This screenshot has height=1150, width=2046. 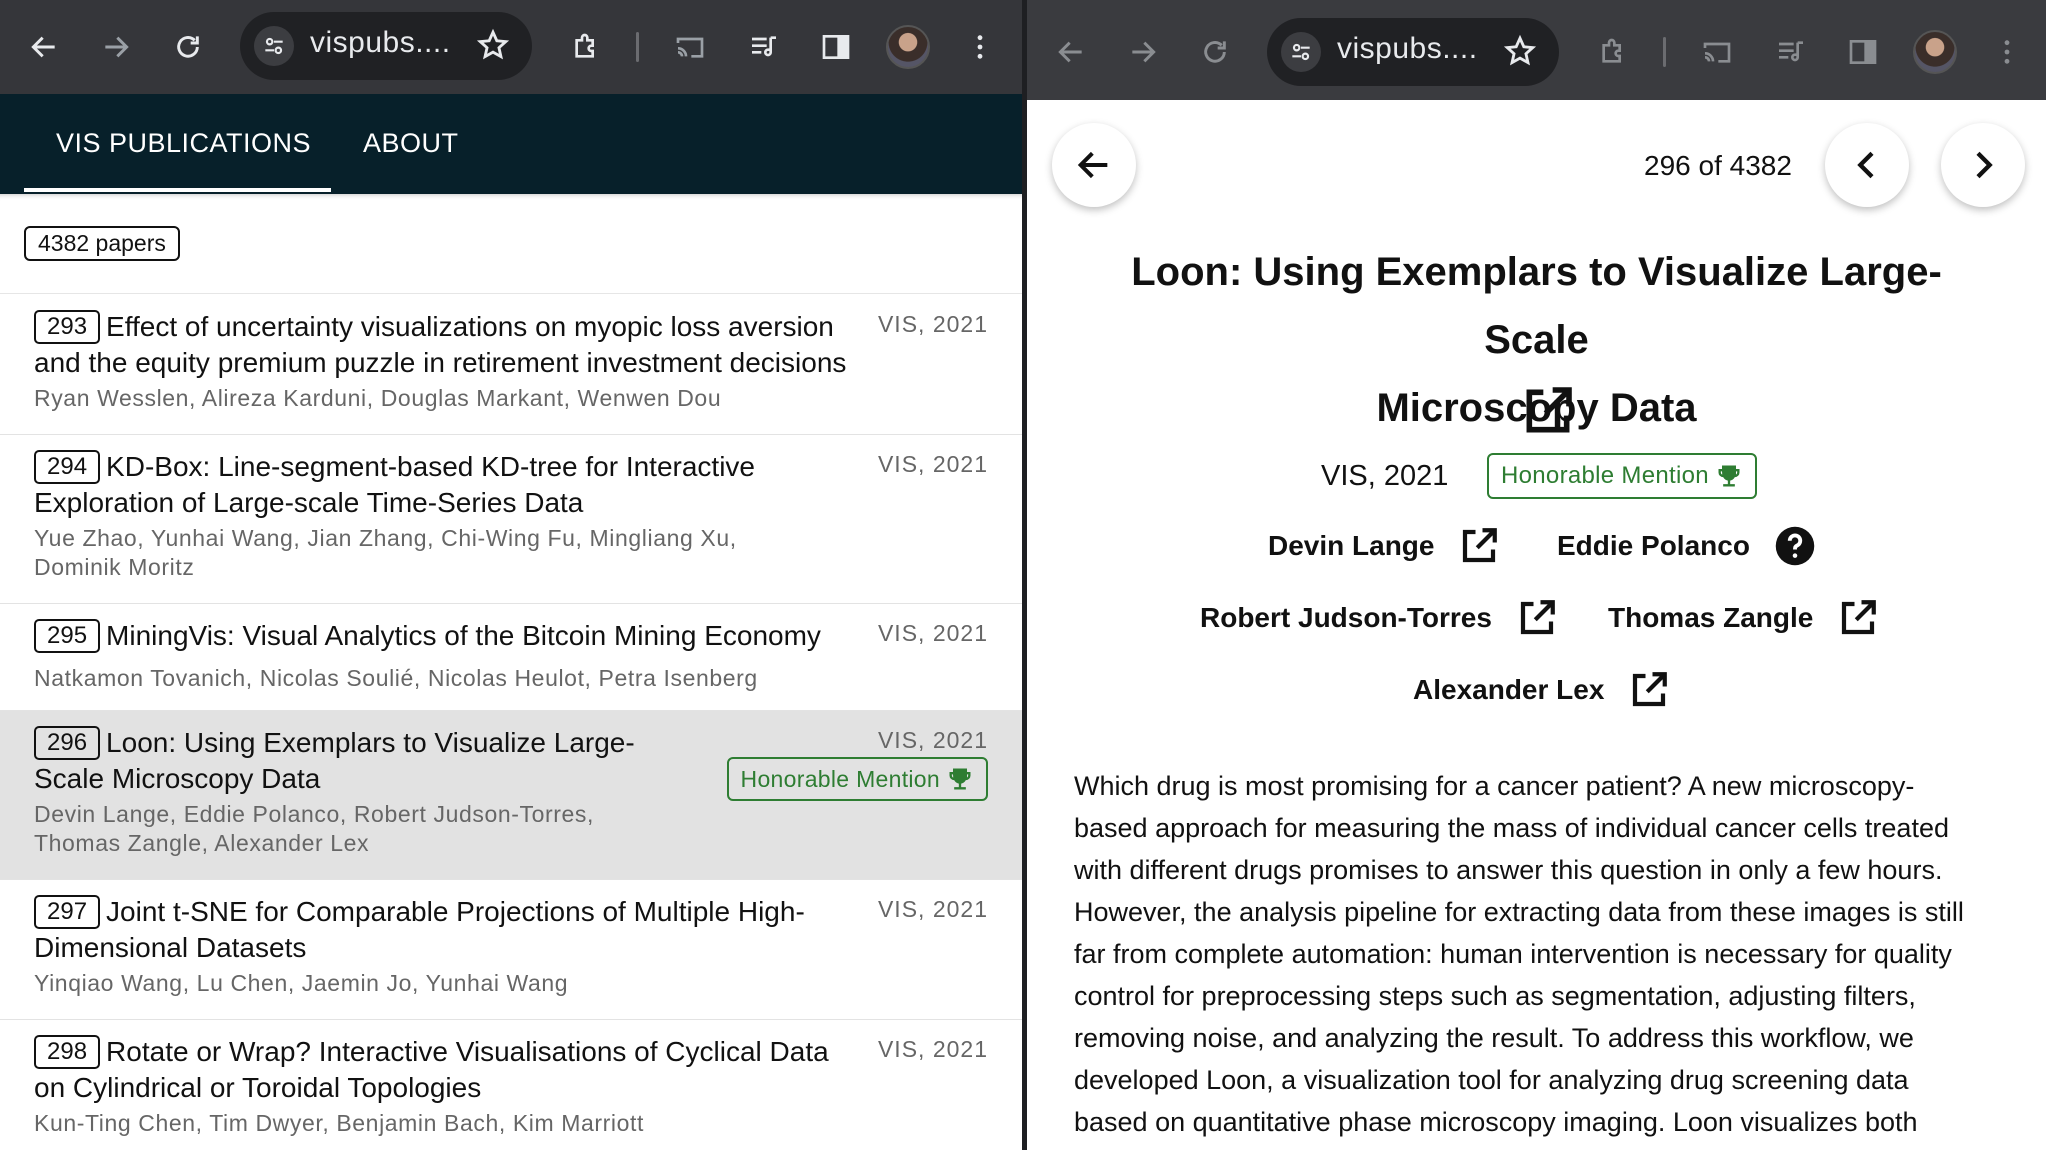 What do you see at coordinates (1743, 618) in the screenshot?
I see `author-item: Thomas Zangle` at bounding box center [1743, 618].